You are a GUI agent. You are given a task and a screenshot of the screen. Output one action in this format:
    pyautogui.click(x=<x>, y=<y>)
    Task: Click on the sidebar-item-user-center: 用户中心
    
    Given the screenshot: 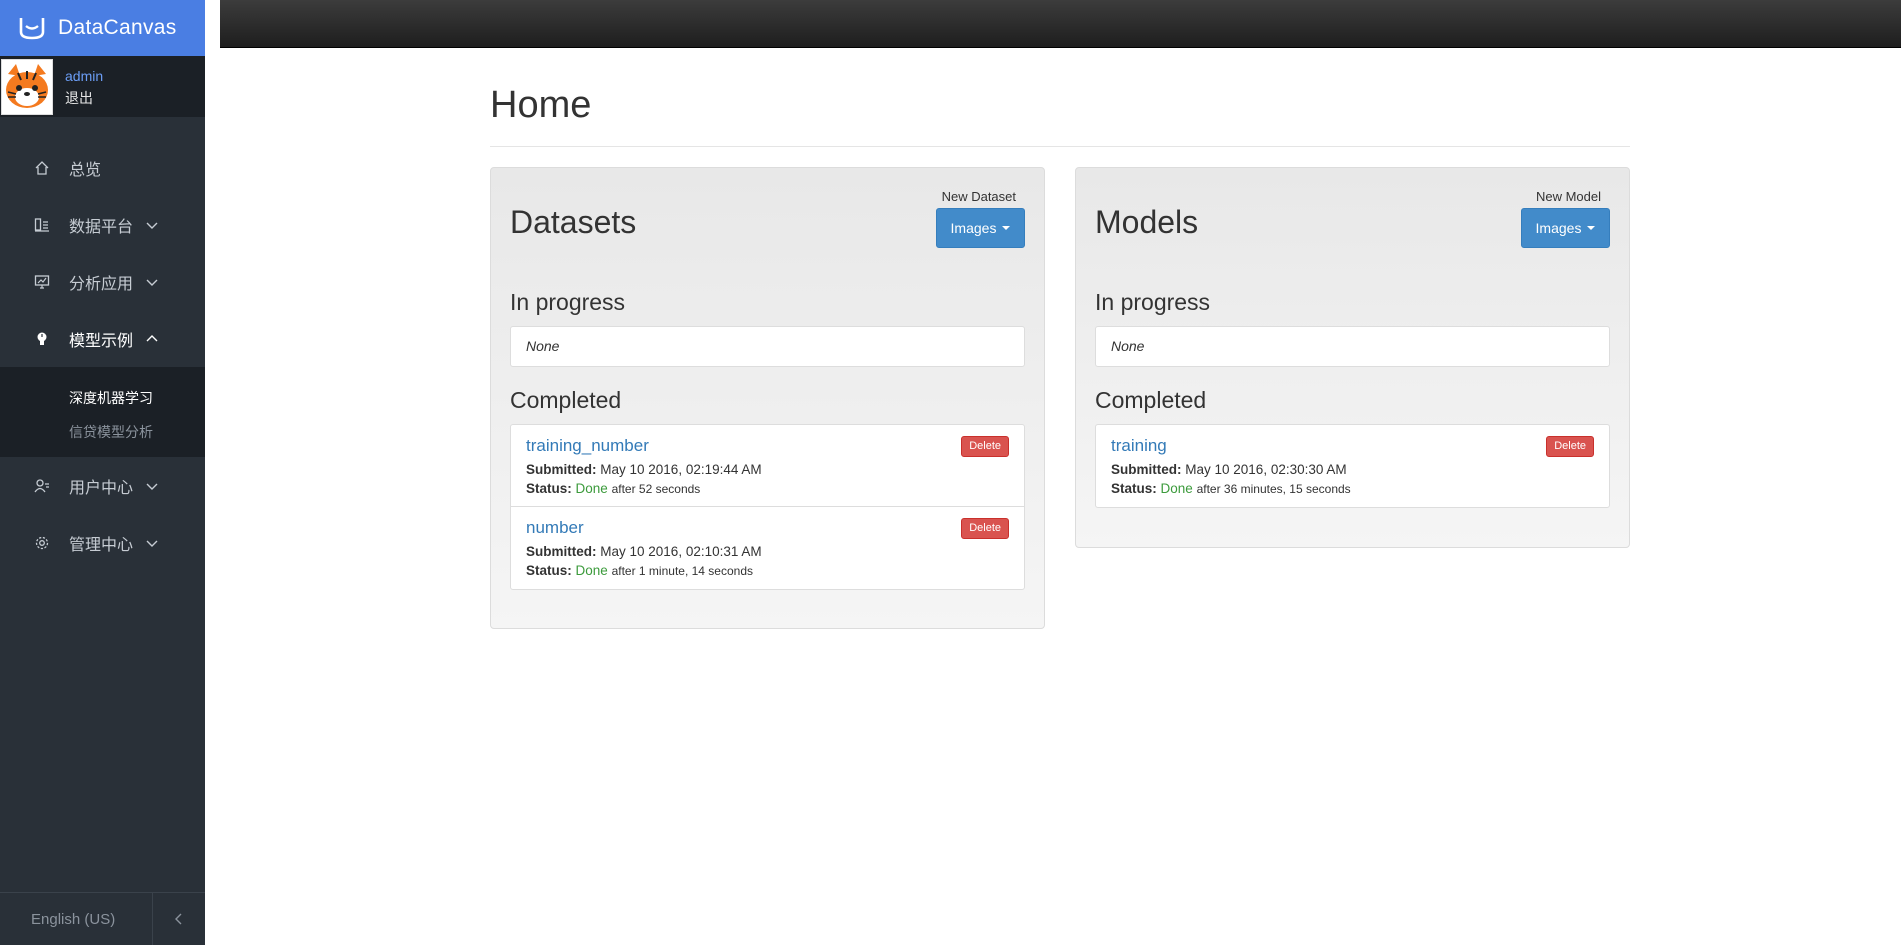 What is the action you would take?
    pyautogui.click(x=102, y=485)
    